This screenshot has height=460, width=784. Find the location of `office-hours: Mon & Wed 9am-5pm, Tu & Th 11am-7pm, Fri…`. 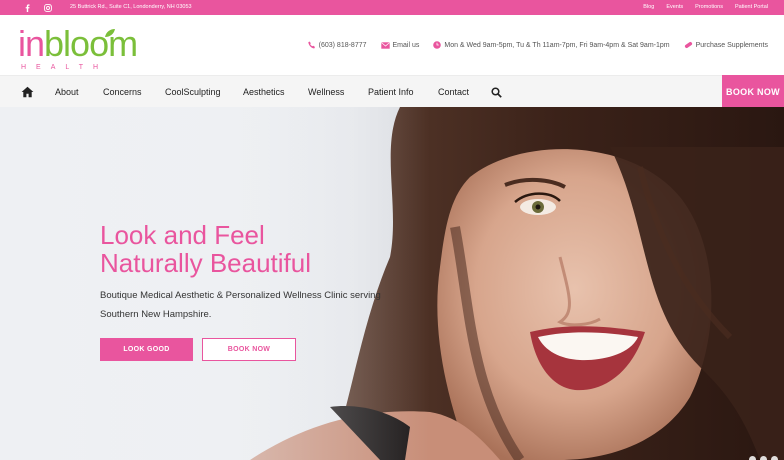

office-hours: Mon & Wed 9am-5pm, Tu & Th 11am-7pm, Fri… is located at coordinates (551, 45).